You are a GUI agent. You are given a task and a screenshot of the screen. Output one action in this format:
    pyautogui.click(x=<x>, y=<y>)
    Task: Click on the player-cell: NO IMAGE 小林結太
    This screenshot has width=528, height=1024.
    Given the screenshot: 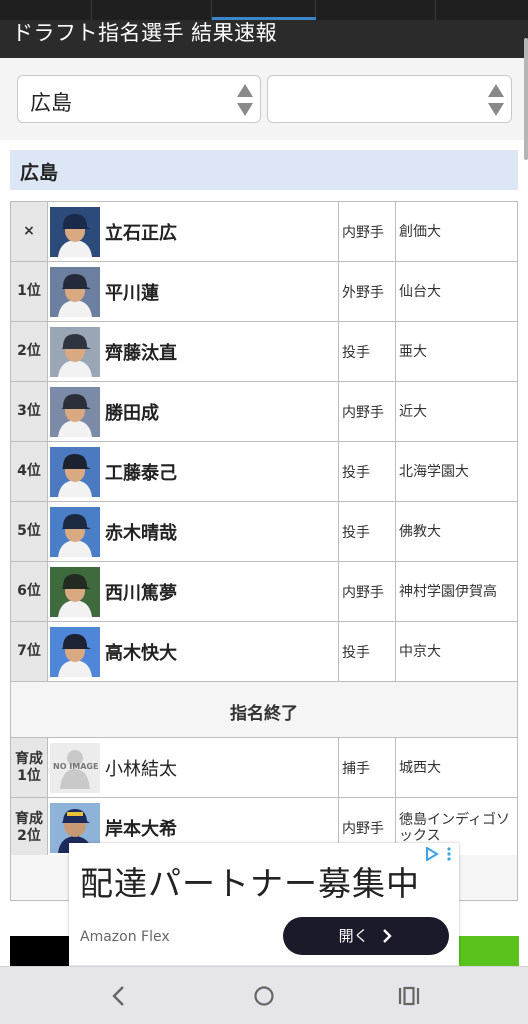 What is the action you would take?
    pyautogui.click(x=193, y=767)
    